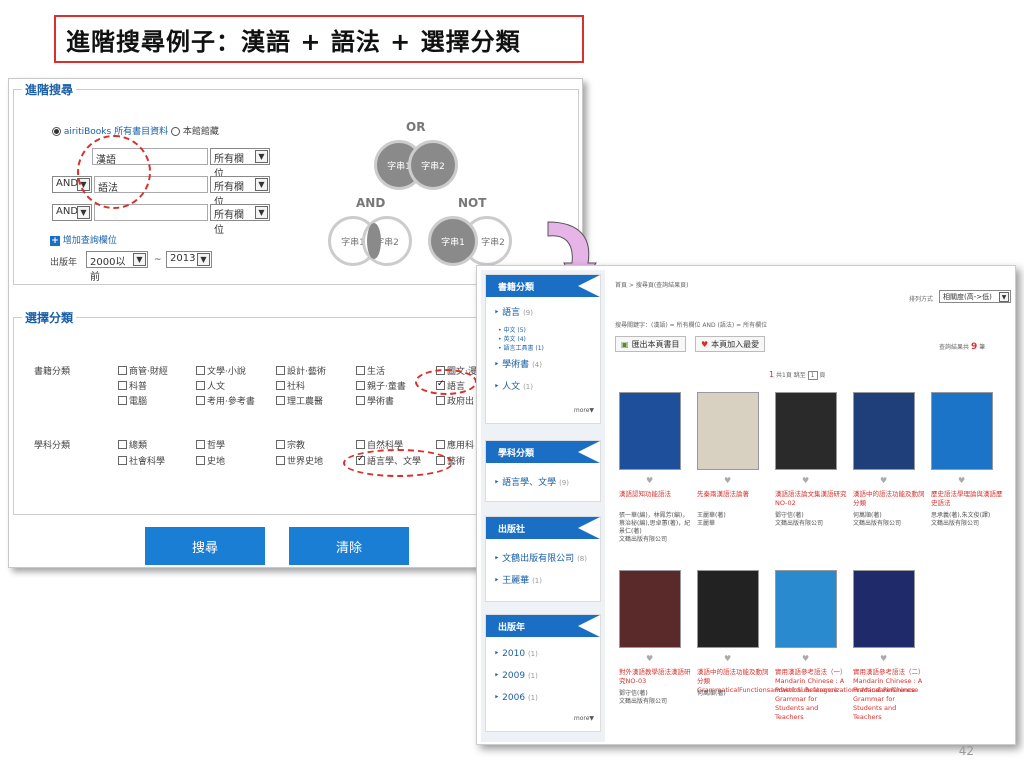  What do you see at coordinates (370, 370) in the screenshot?
I see `book-cat-life: 生活` at bounding box center [370, 370].